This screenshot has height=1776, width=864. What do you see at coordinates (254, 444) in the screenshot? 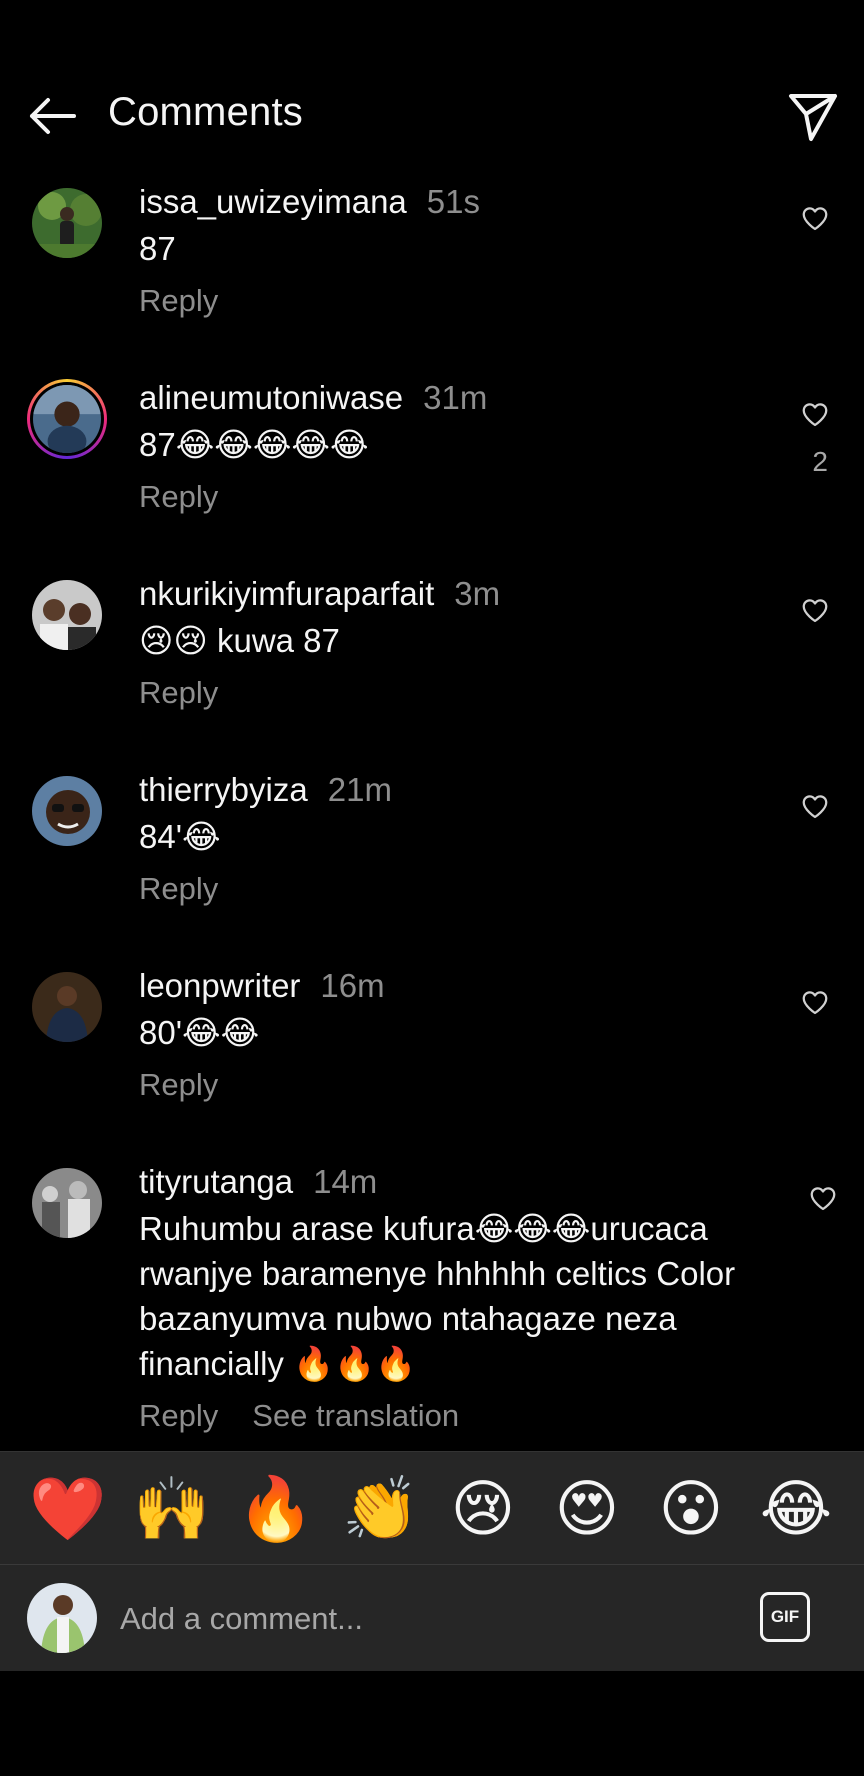
I see `comment-text: 87😂😂😂😂😂` at bounding box center [254, 444].